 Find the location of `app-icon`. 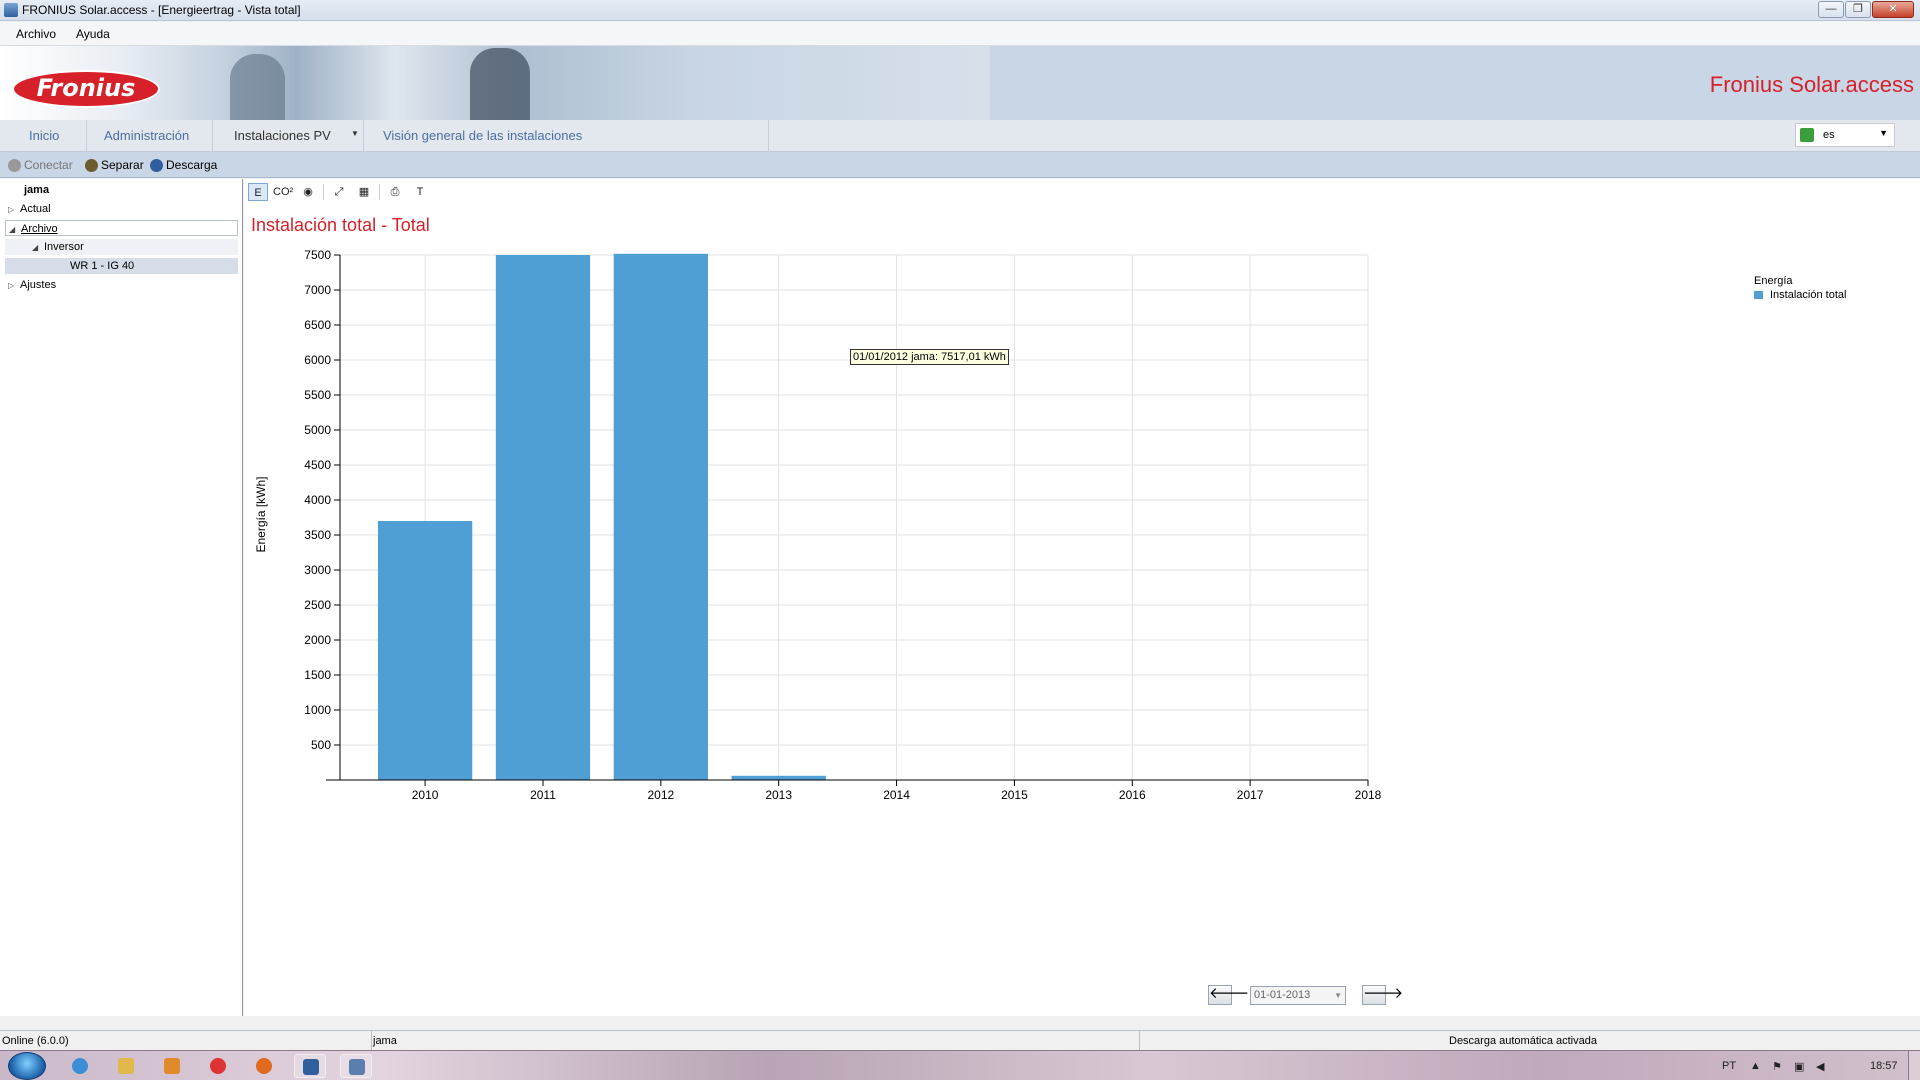

app-icon is located at coordinates (357, 1067).